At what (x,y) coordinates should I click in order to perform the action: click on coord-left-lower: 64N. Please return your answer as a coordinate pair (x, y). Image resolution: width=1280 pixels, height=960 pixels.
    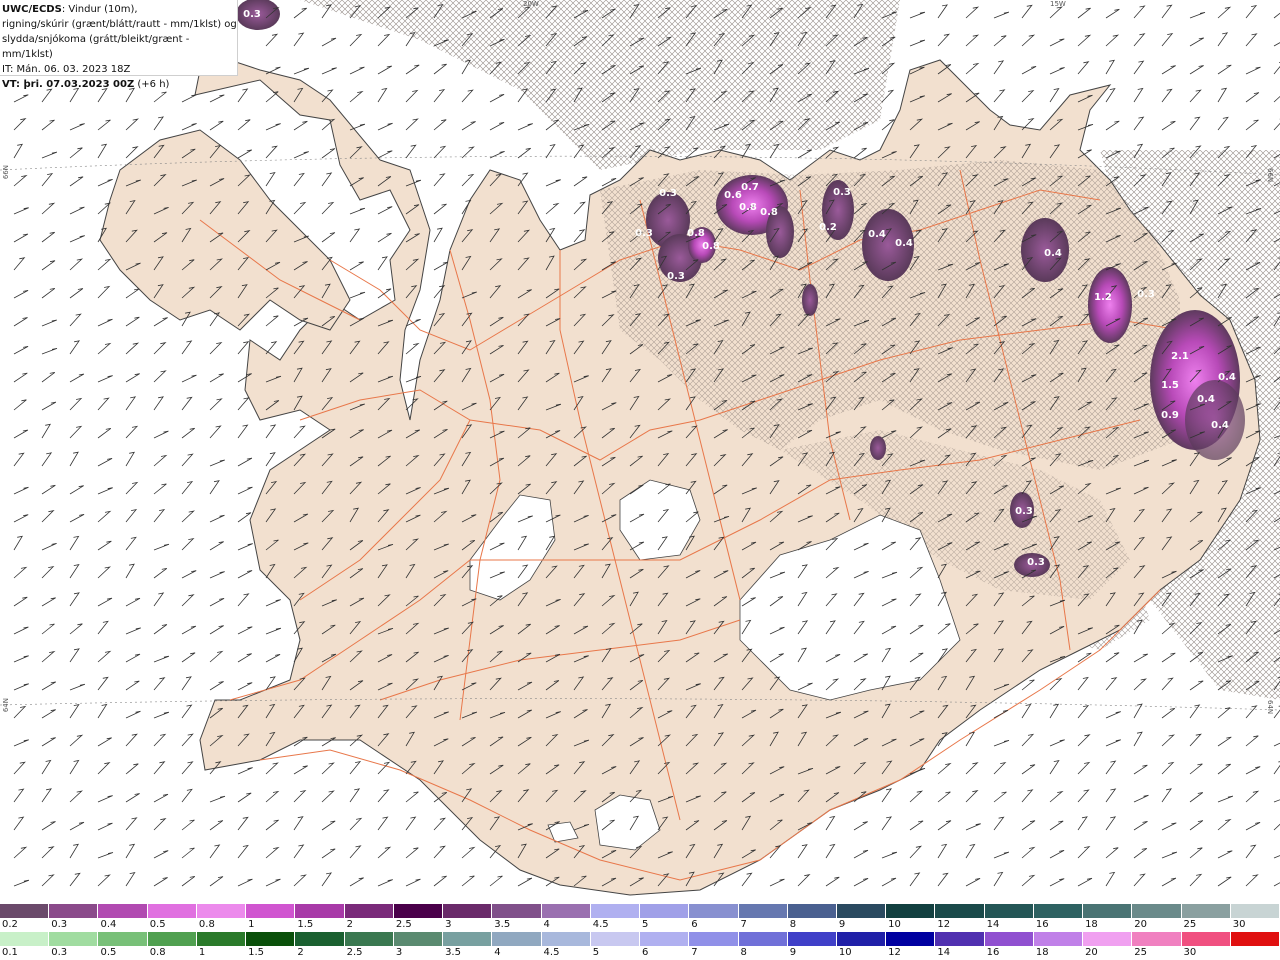
    Looking at the image, I should click on (6, 705).